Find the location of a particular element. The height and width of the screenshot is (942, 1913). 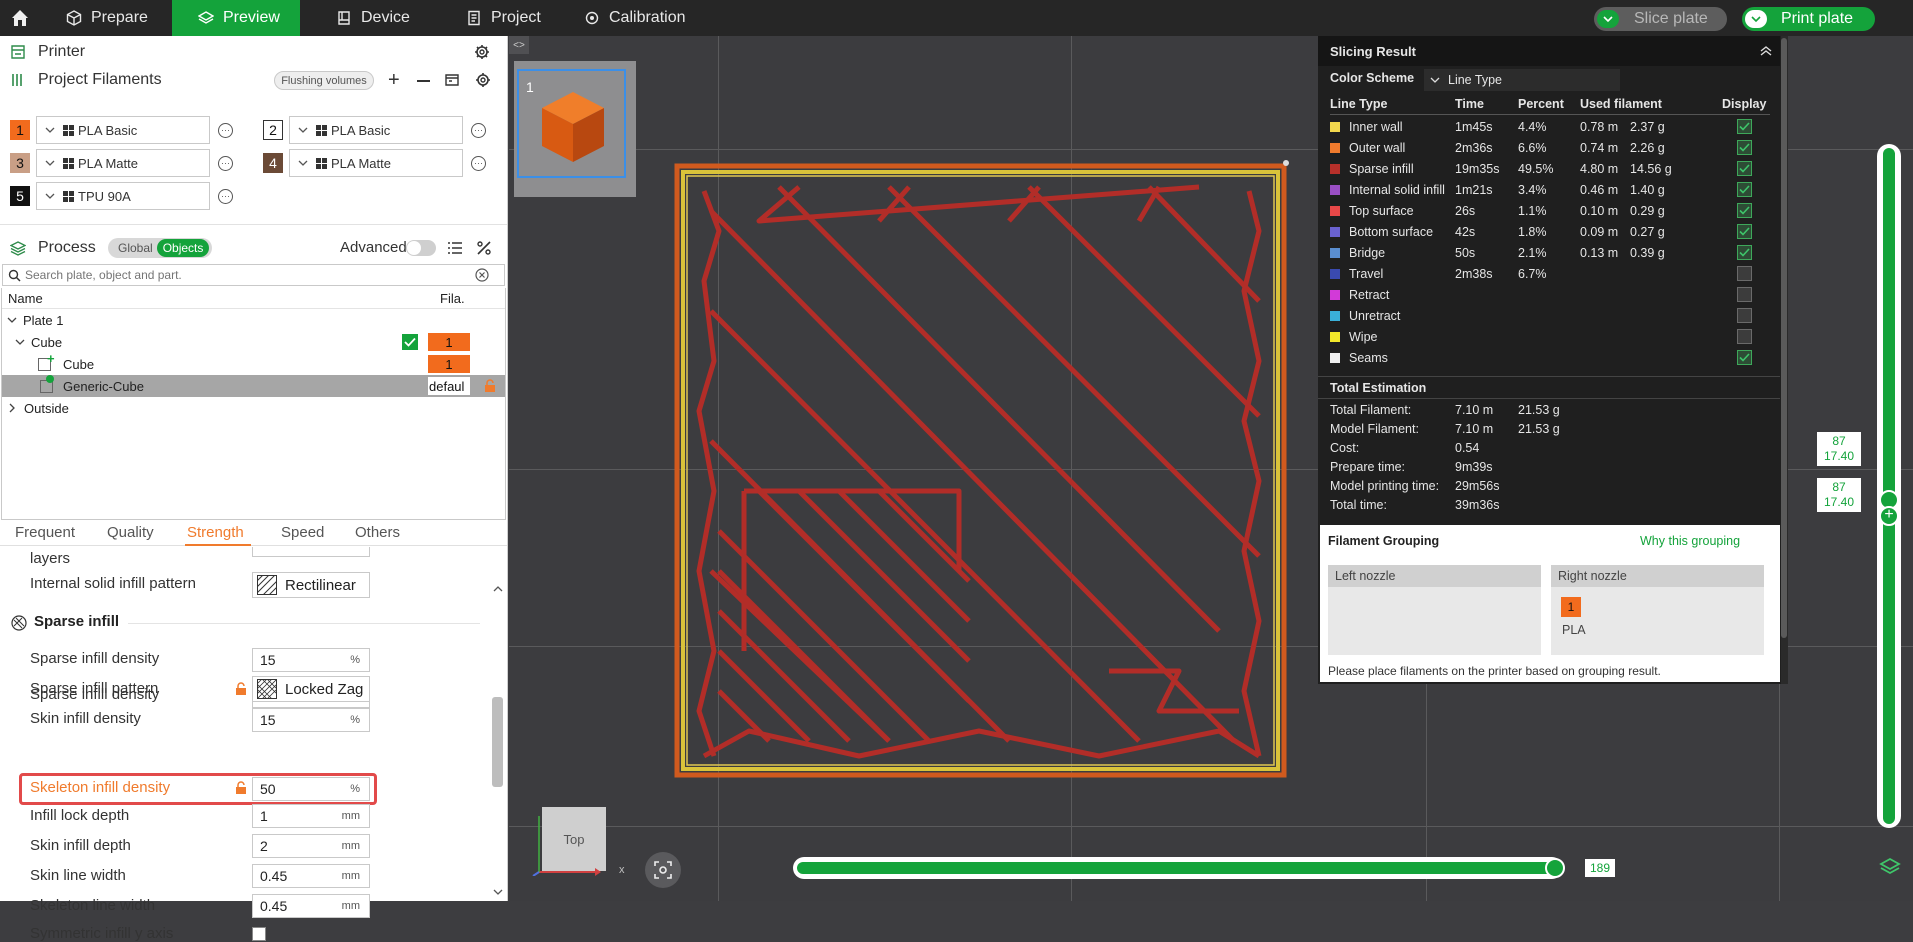

param-layers-dropdown is located at coordinates (311, 552).